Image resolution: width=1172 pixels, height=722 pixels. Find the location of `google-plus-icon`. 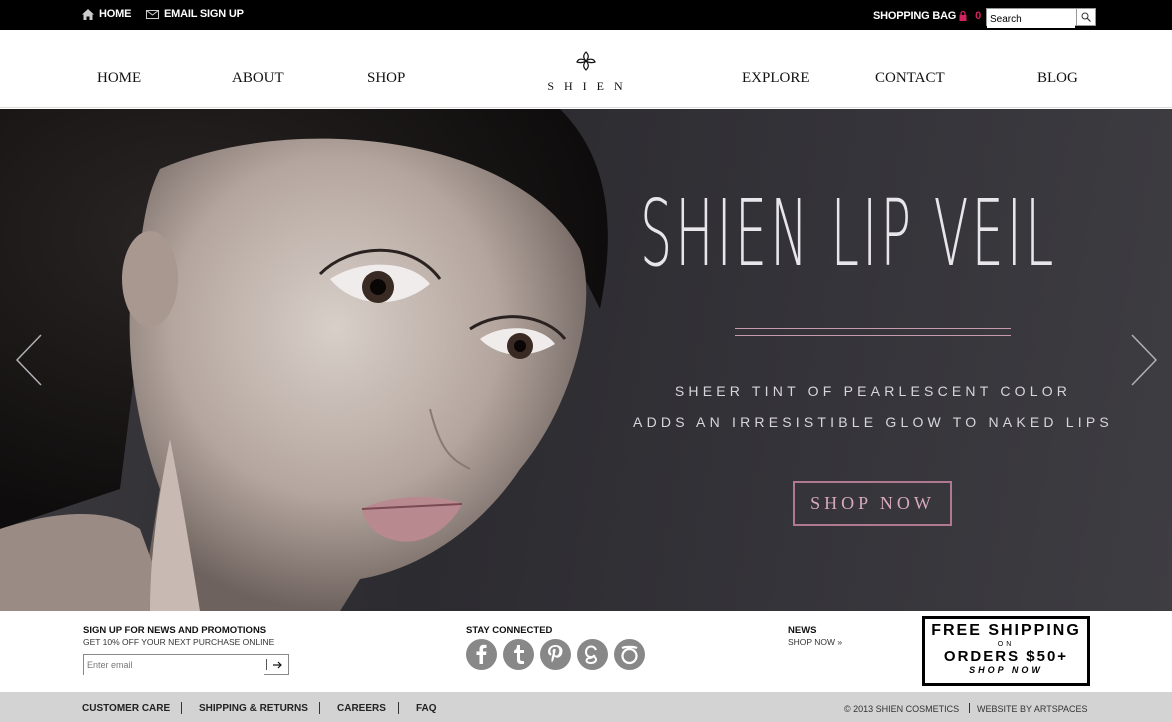

google-plus-icon is located at coordinates (592, 654).